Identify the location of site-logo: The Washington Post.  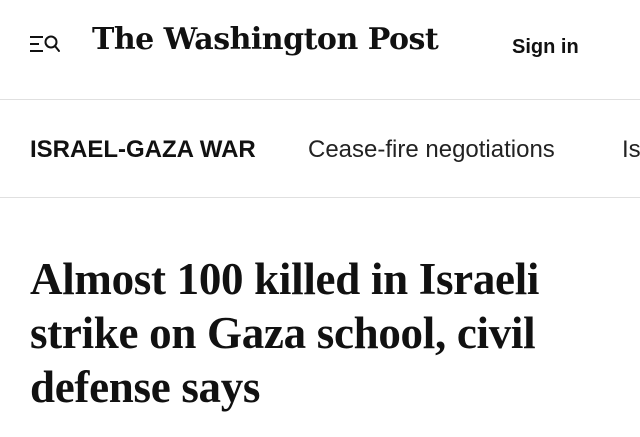
(265, 39).